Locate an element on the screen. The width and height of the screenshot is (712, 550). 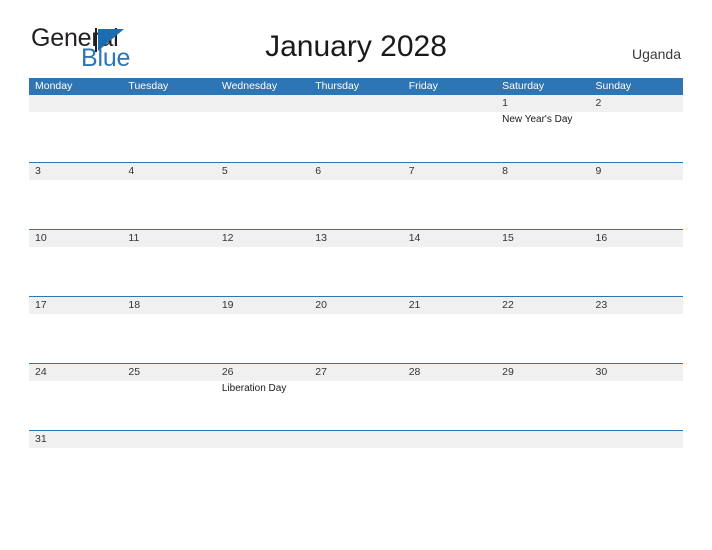
day-number: 3 is located at coordinates (38, 171).